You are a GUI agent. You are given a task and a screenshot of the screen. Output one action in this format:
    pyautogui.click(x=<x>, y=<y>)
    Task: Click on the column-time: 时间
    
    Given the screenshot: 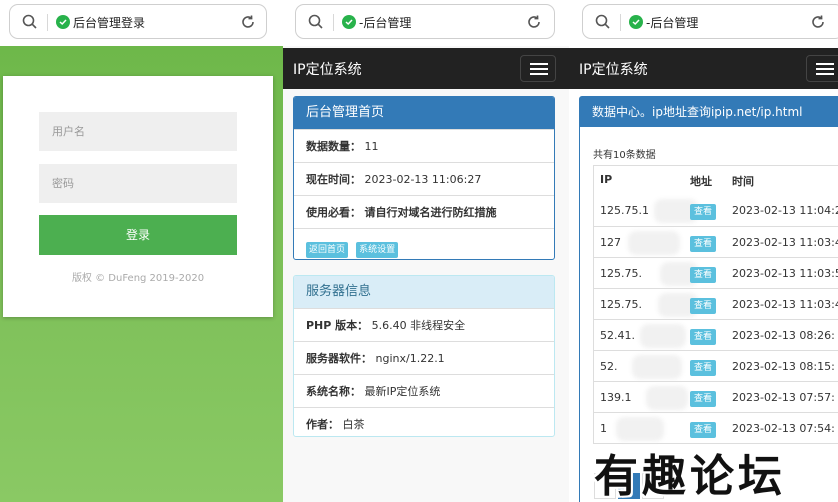 What is the action you would take?
    pyautogui.click(x=743, y=181)
    